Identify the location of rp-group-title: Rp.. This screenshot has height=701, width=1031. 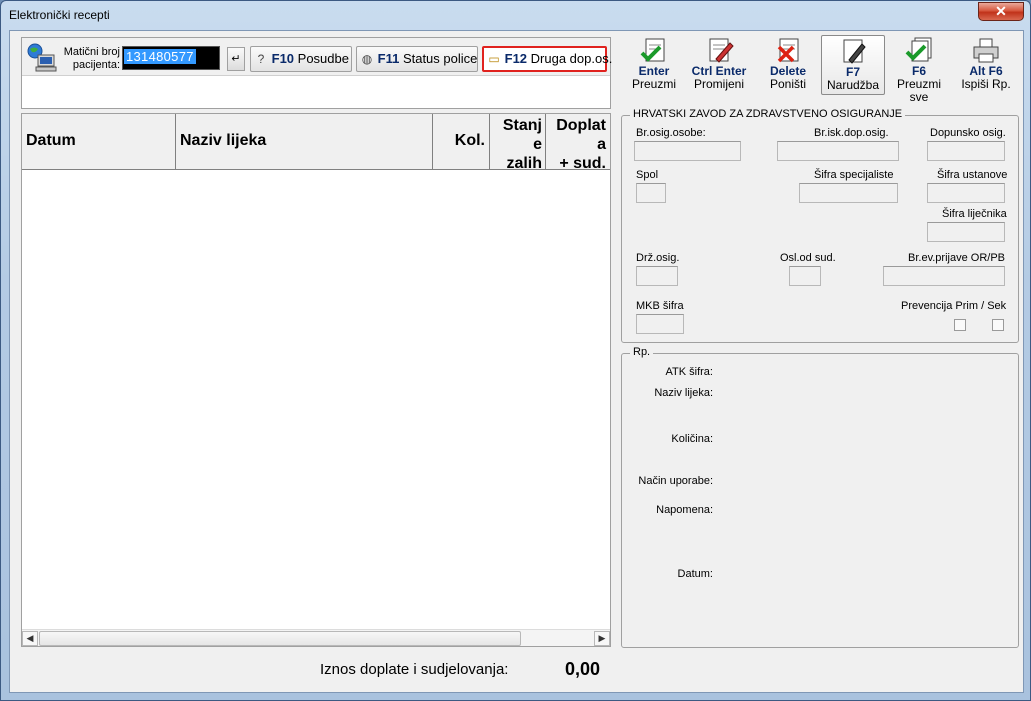
(642, 352).